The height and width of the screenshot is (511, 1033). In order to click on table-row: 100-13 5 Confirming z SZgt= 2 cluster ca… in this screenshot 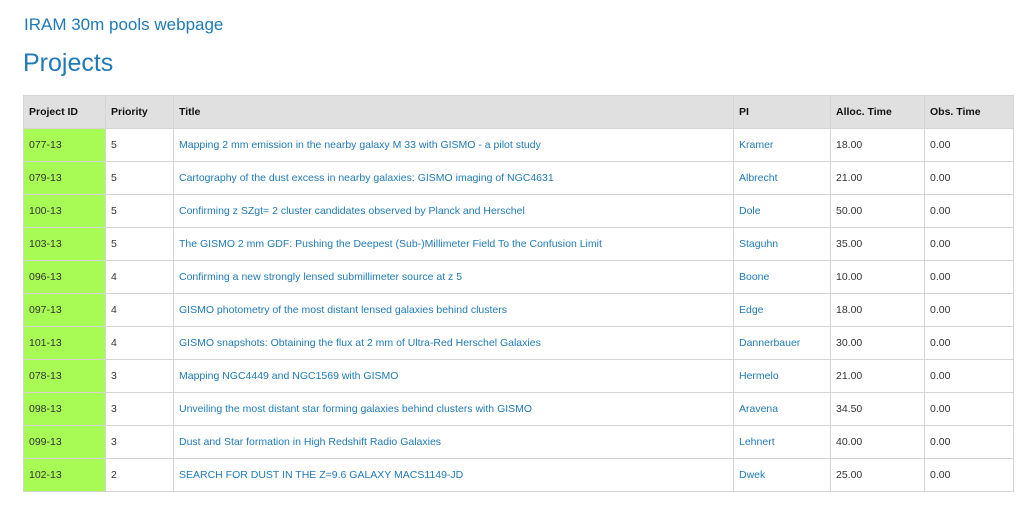, I will do `click(518, 211)`.